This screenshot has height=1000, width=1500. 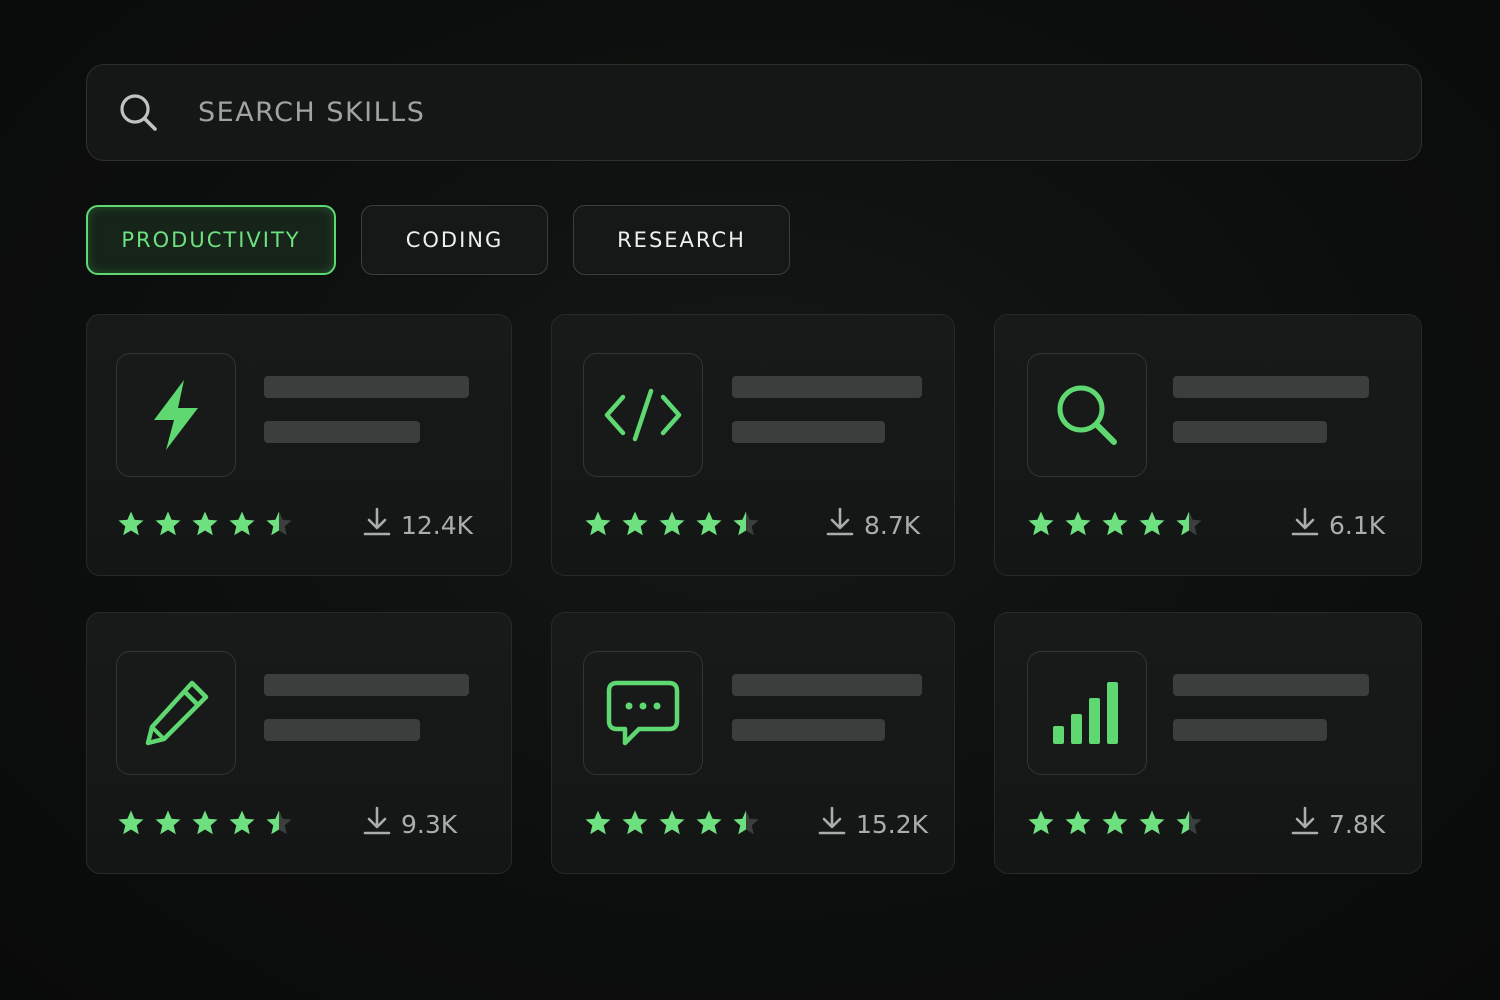 I want to click on tab-research: RESEARCH, so click(x=681, y=240).